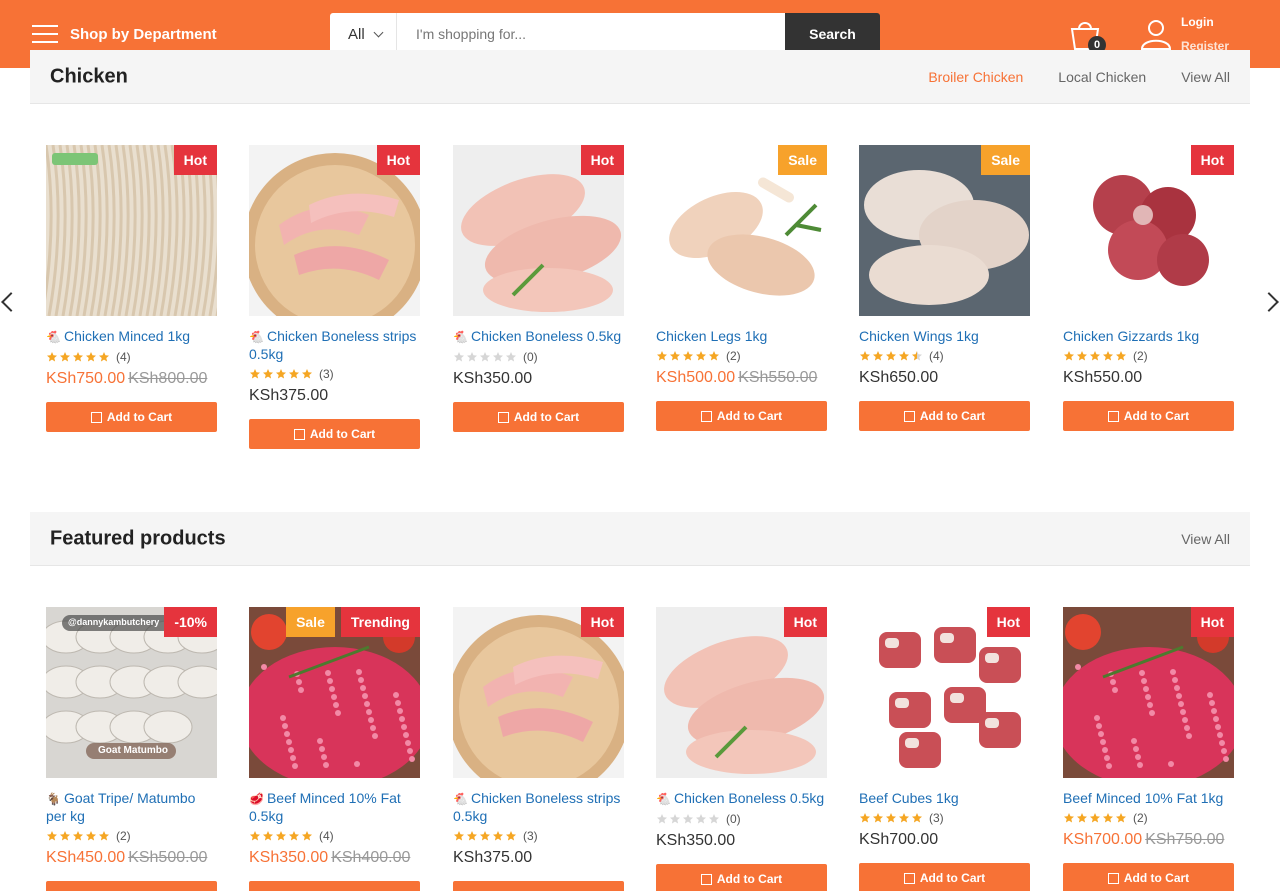 This screenshot has height=891, width=1280. Describe the element at coordinates (363, 34) in the screenshot. I see `search-category-select: All` at that location.